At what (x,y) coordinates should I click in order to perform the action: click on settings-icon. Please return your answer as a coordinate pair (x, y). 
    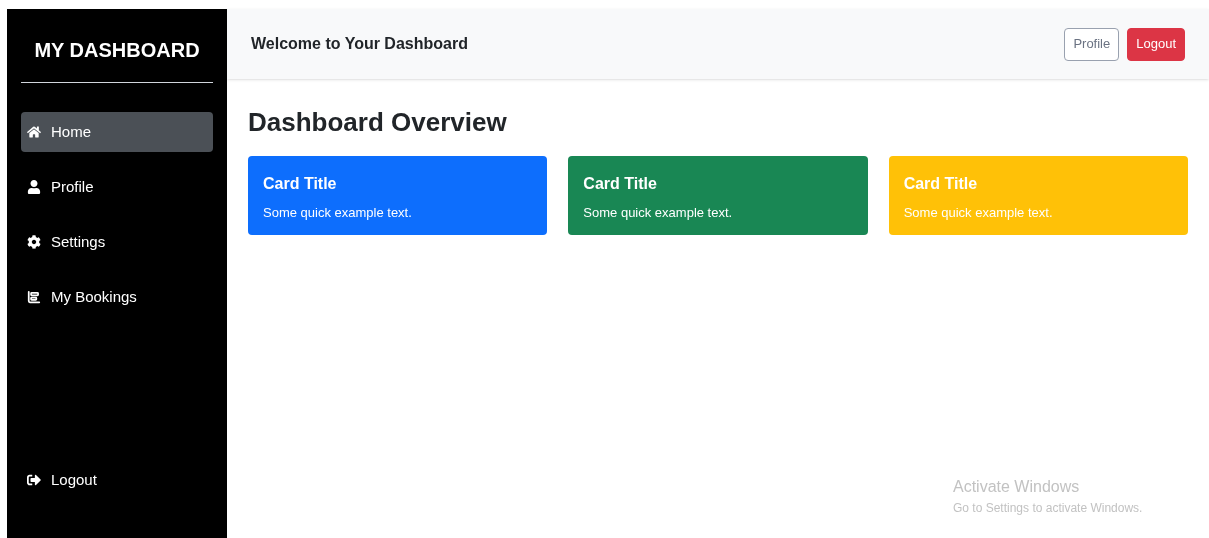
    Looking at the image, I should click on (34, 242).